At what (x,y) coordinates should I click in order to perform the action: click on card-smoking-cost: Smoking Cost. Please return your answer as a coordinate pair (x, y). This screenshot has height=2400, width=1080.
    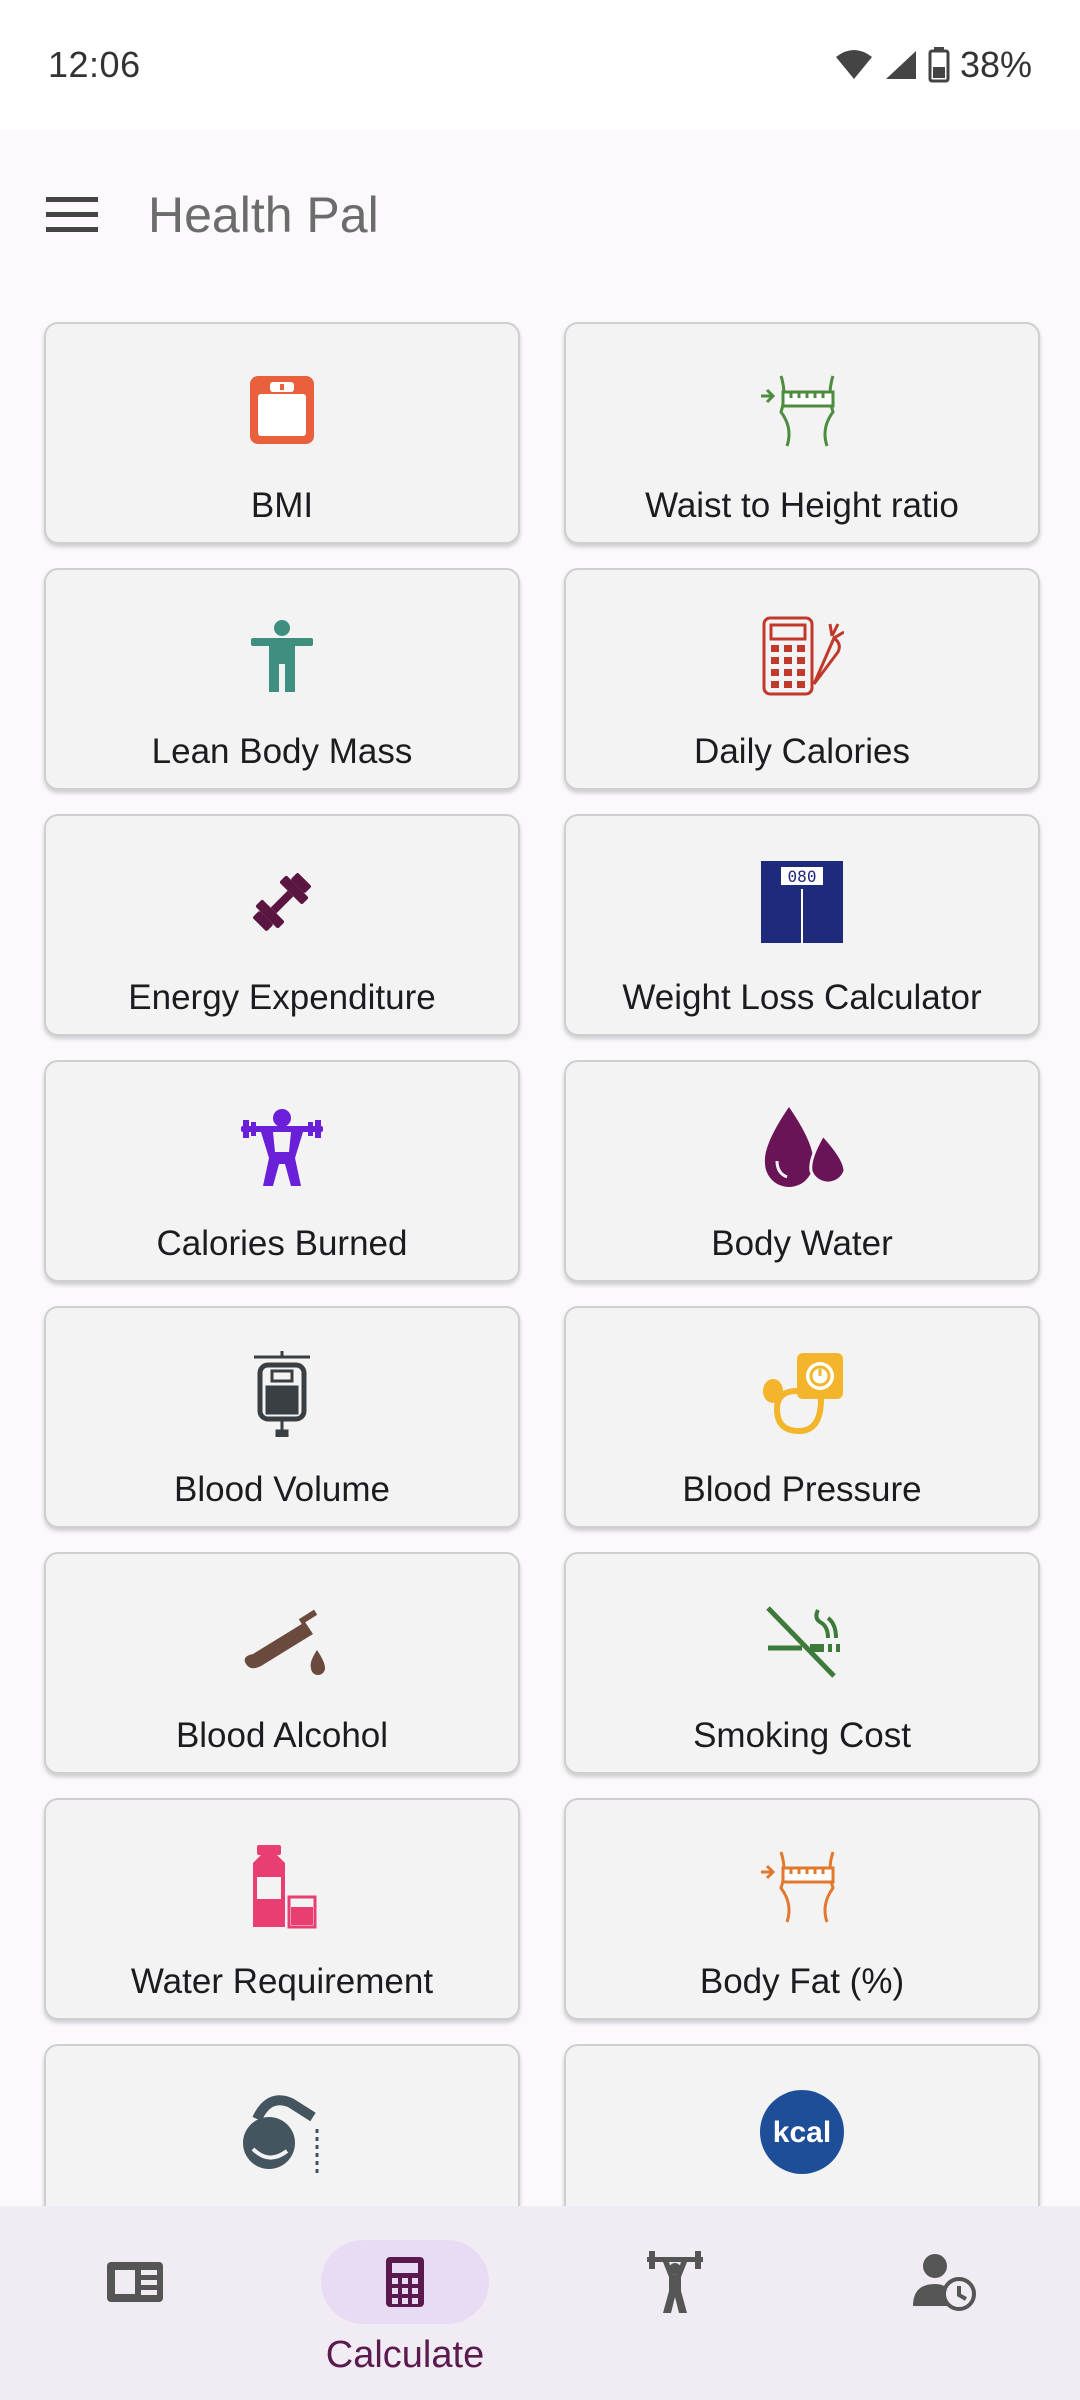
    Looking at the image, I should click on (802, 1663).